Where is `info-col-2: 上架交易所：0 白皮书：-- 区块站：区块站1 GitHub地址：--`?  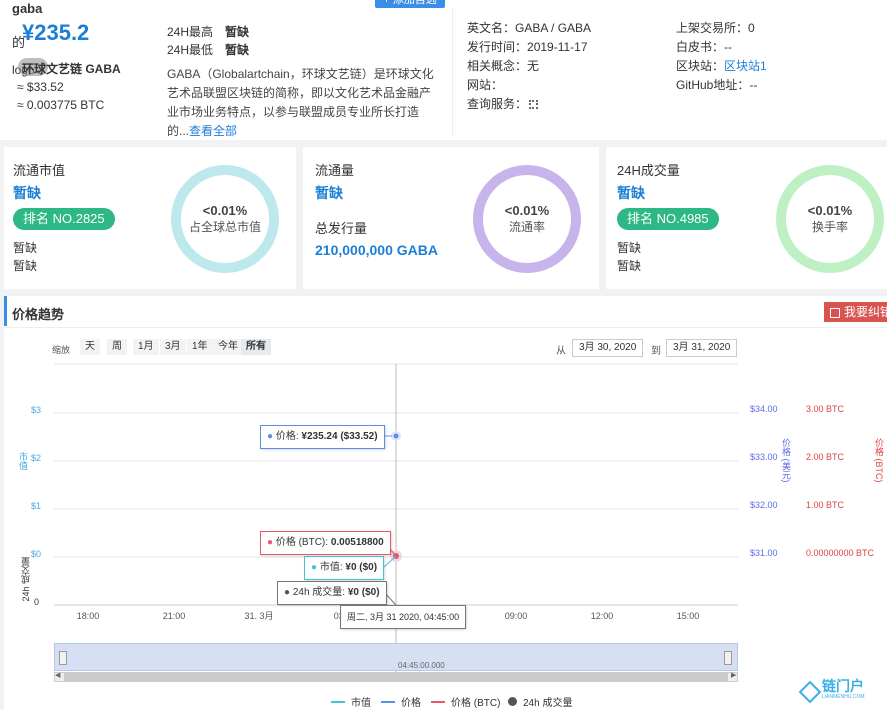
info-col-2: 上架交易所：0 白皮书：-- 区块站：区块站1 GitHub地址：-- is located at coordinates (721, 57).